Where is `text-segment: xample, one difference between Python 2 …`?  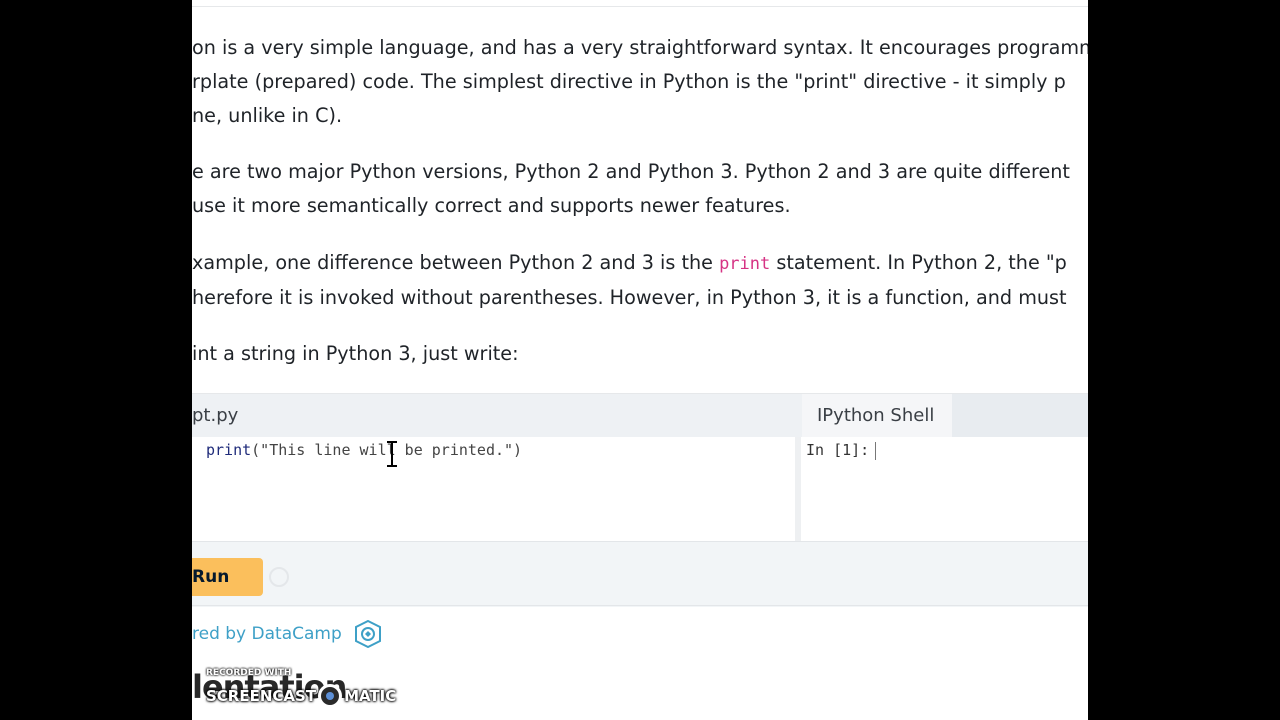 text-segment: xample, one difference between Python 2 … is located at coordinates (456, 262).